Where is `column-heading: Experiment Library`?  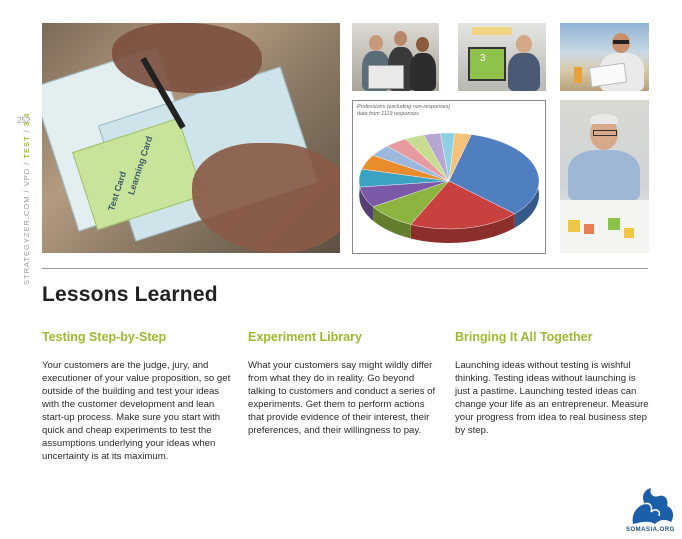
column-heading: Experiment Library is located at coordinates (305, 337).